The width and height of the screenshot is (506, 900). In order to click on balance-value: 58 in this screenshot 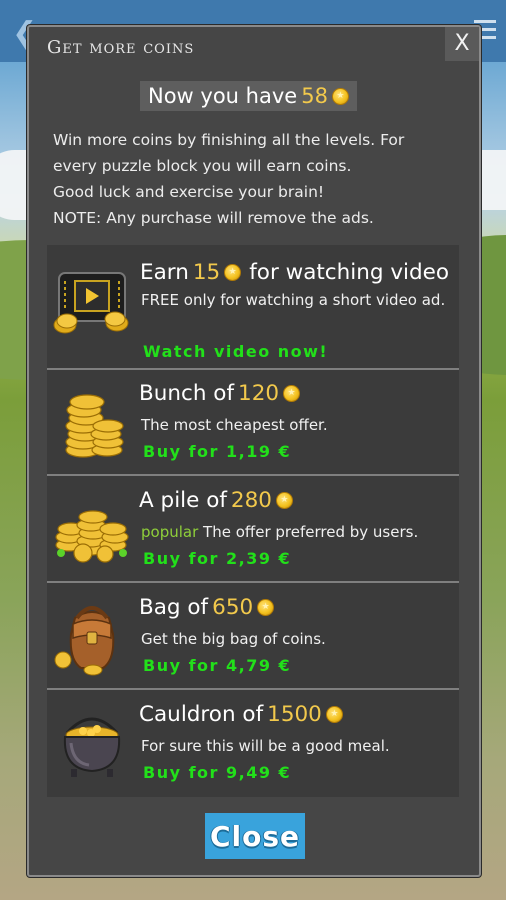, I will do `click(314, 96)`.